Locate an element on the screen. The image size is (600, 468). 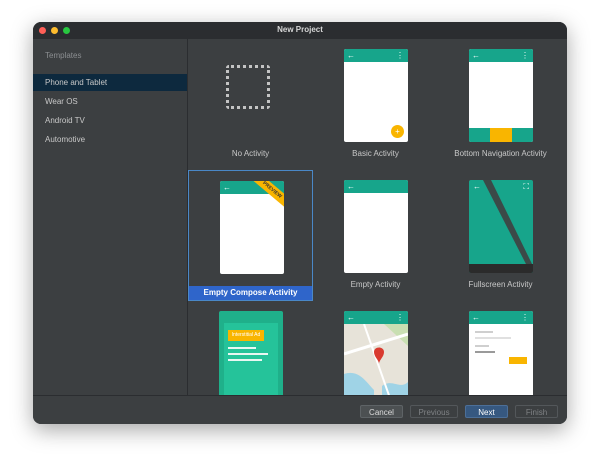
template-thumbnail: Interstitial Ad is located at coordinates (251, 353).